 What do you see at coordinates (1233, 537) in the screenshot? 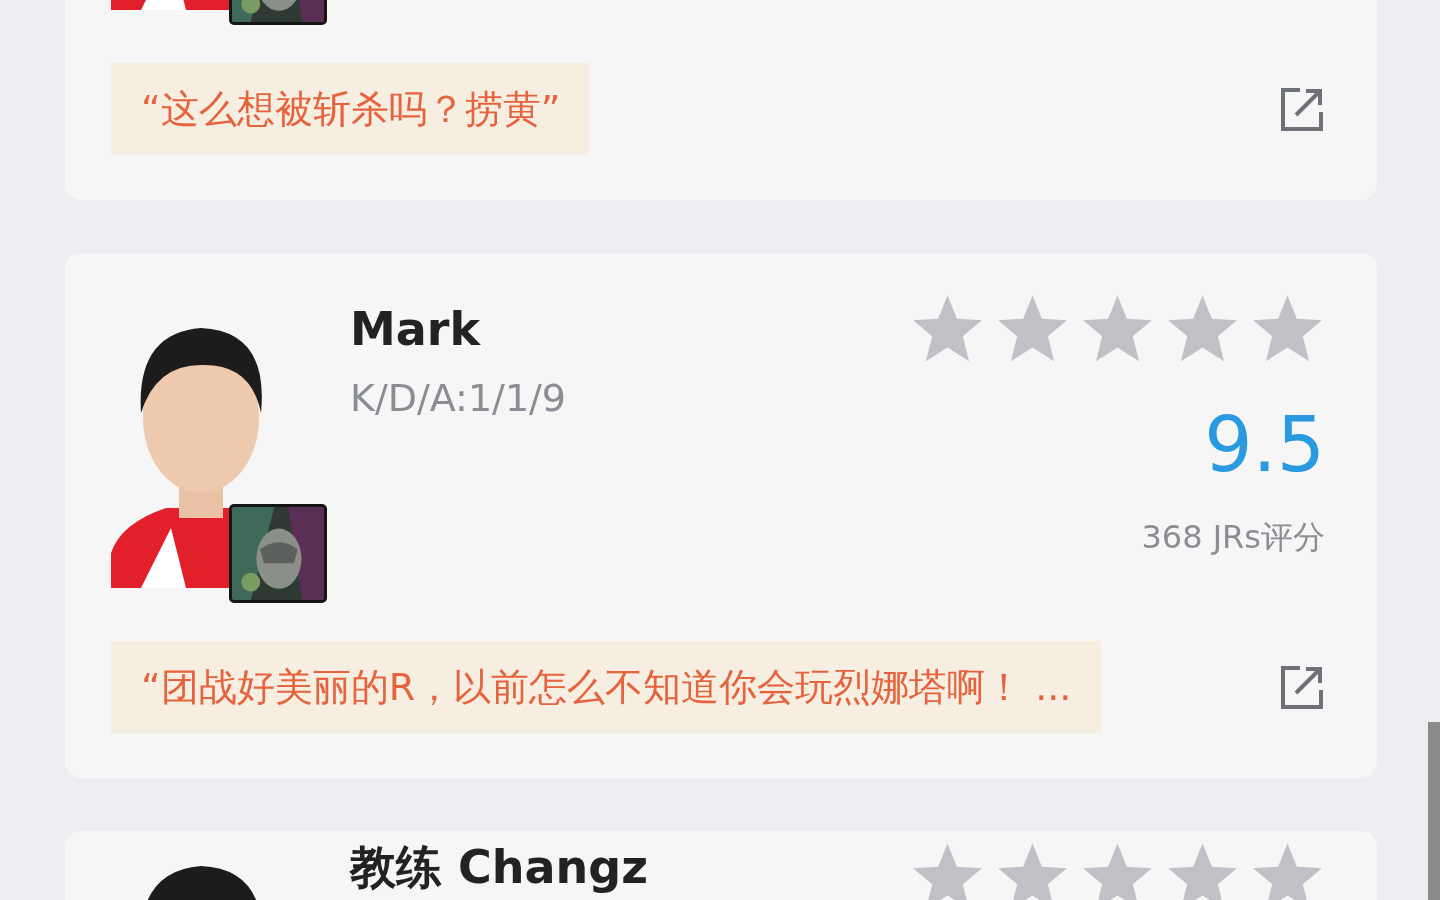
I see `rating-count: 368 JRs评分` at bounding box center [1233, 537].